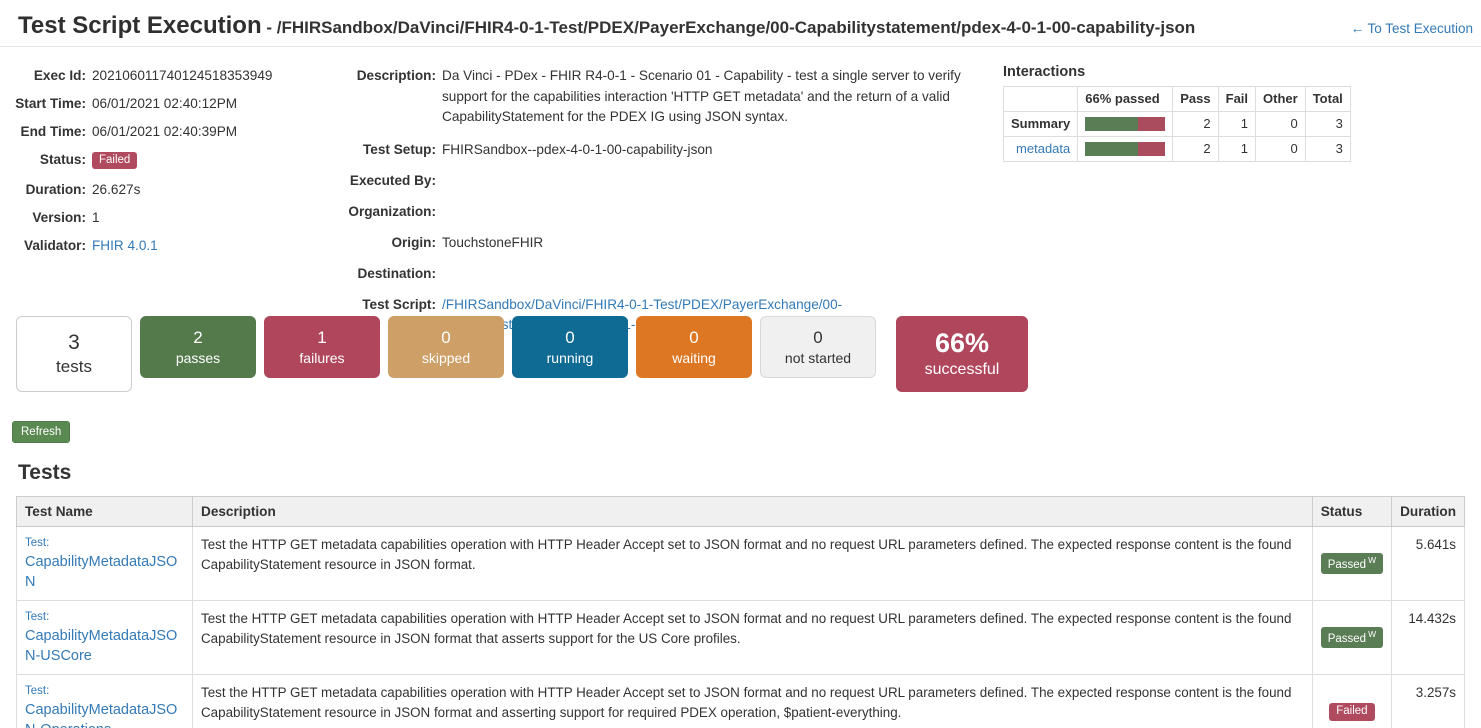 Image resolution: width=1481 pixels, height=728 pixels. Describe the element at coordinates (198, 357) in the screenshot. I see `stat-label: passes` at that location.